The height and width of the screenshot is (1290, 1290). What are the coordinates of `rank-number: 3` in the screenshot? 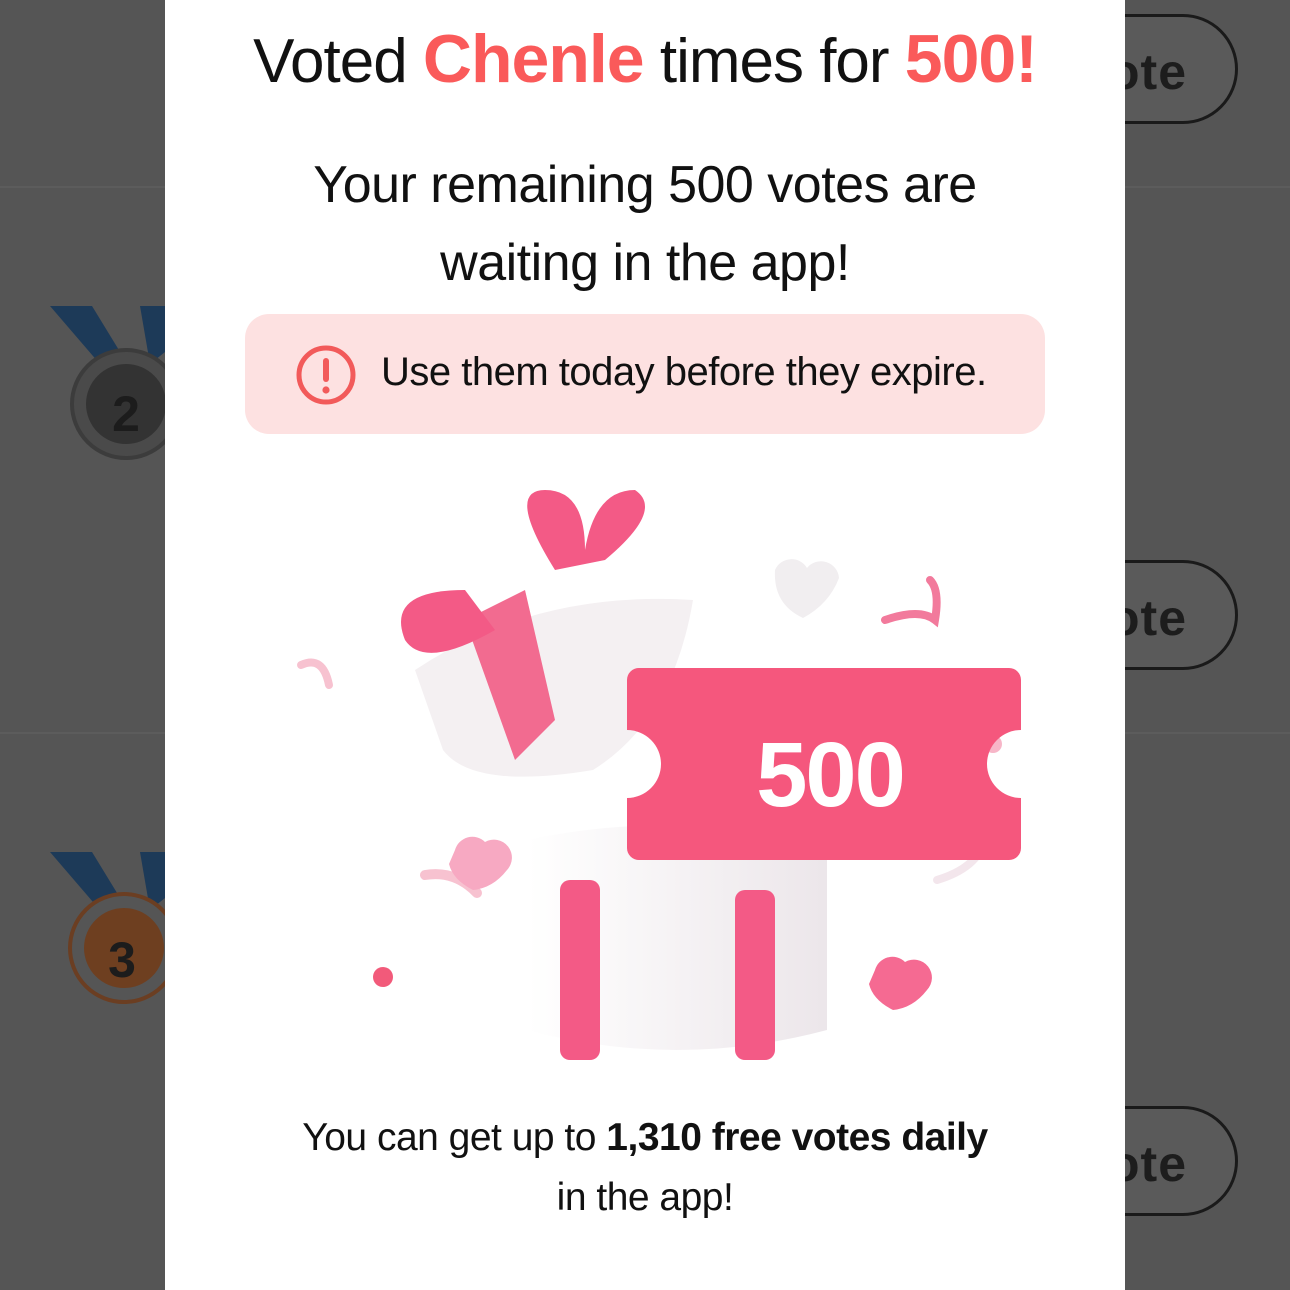 It's located at (122, 960).